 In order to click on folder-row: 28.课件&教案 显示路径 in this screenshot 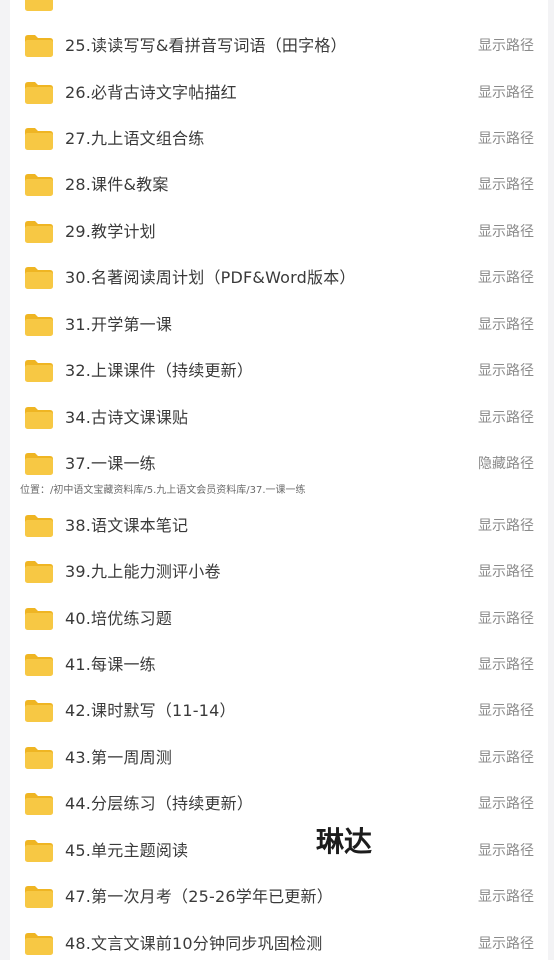, I will do `click(279, 185)`.